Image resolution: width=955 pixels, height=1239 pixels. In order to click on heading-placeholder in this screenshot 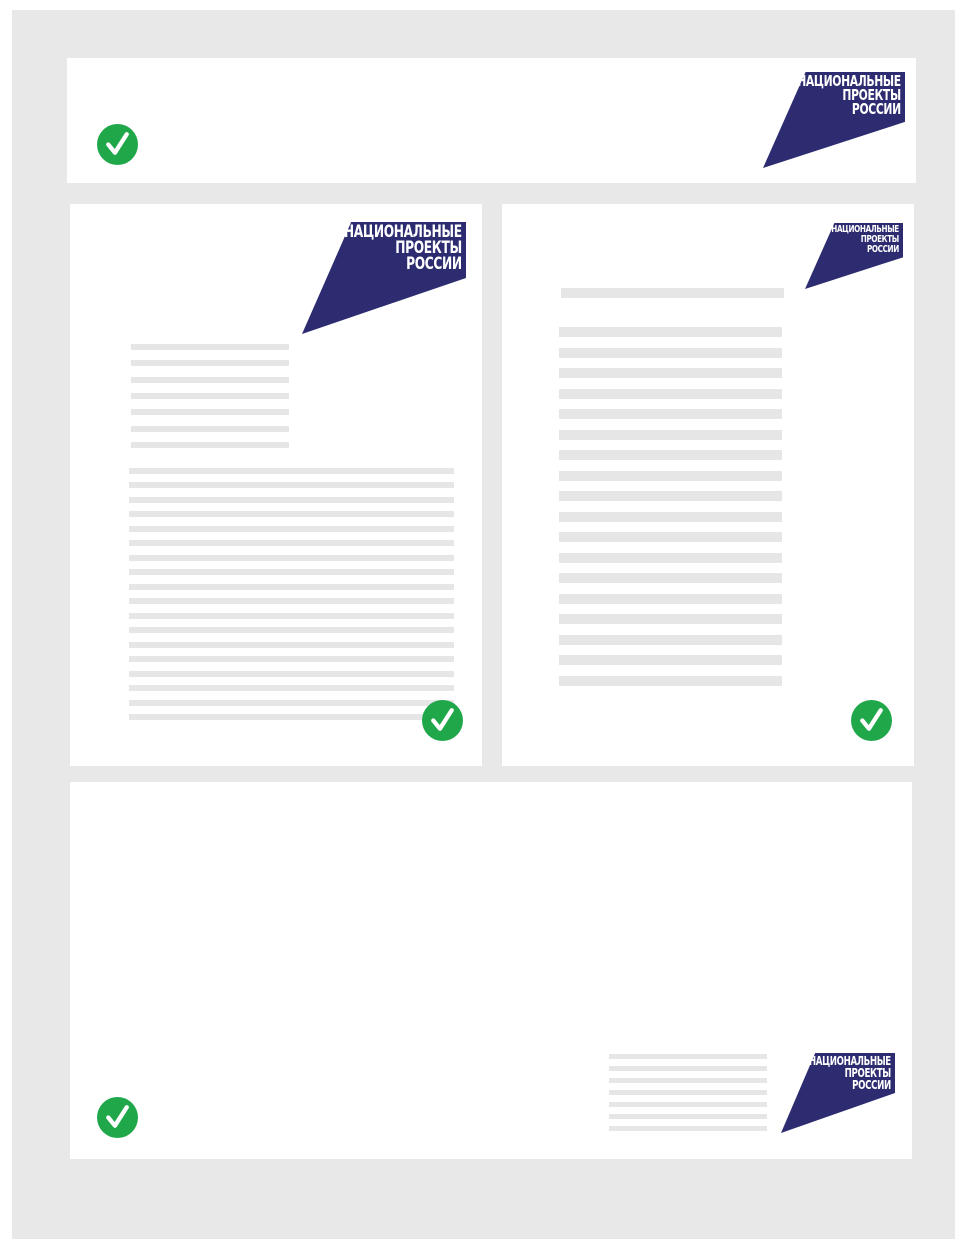, I will do `click(672, 294)`.